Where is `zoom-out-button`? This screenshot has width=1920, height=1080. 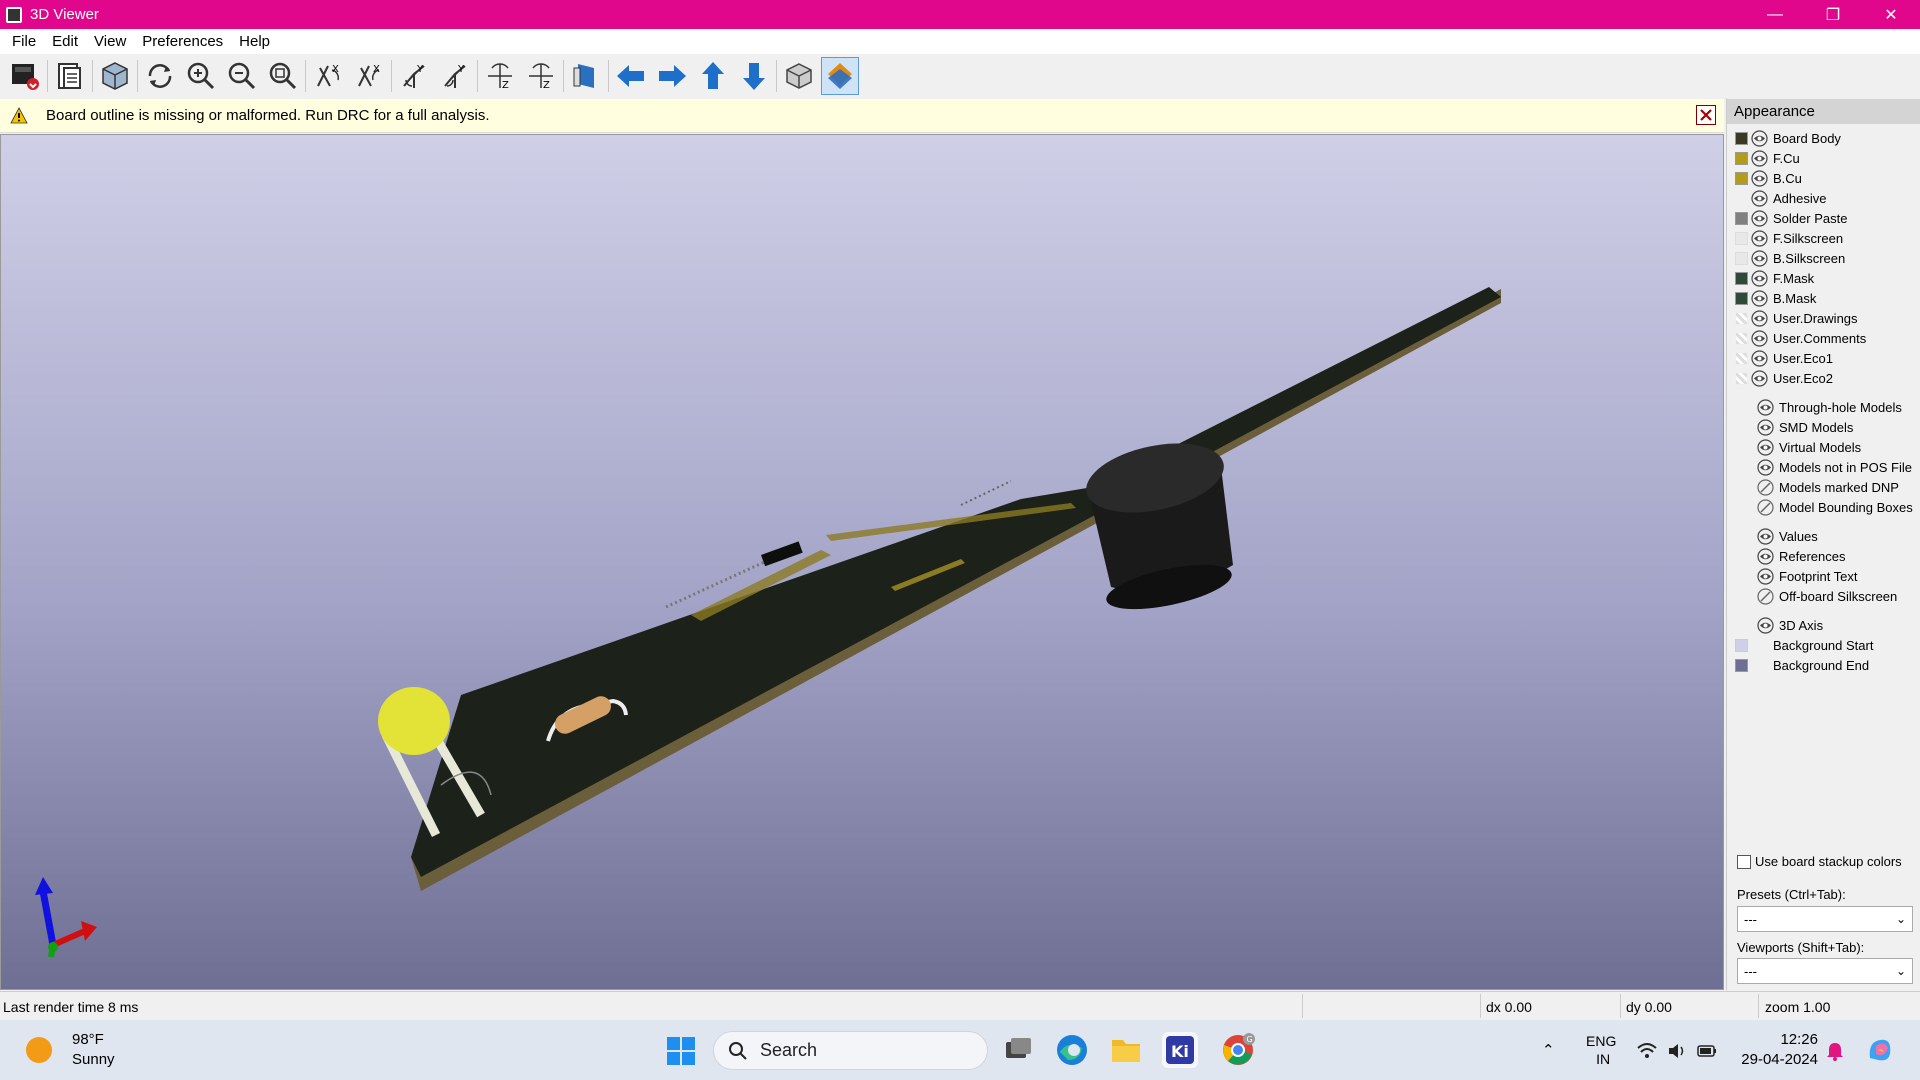 zoom-out-button is located at coordinates (242, 76).